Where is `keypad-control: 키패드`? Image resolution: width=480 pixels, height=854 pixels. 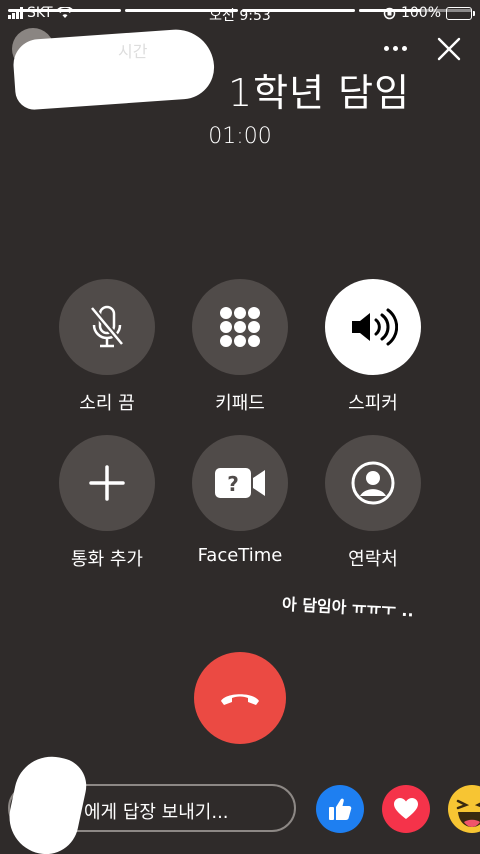 keypad-control: 키패드 is located at coordinates (240, 347).